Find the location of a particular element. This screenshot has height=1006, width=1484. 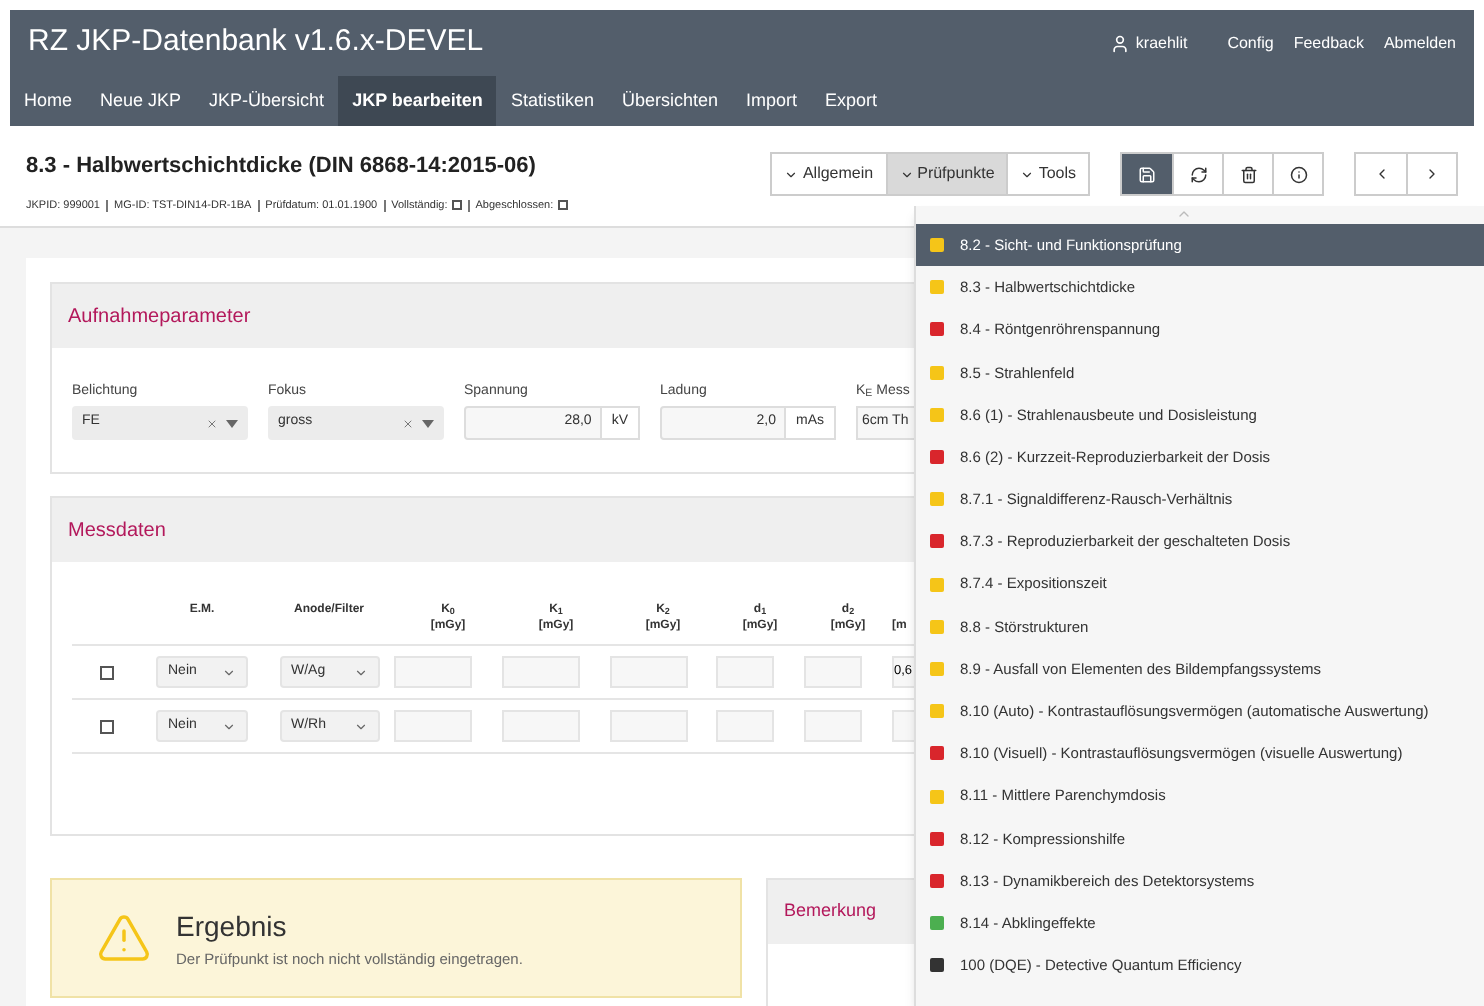

user-icon is located at coordinates (1119, 43).